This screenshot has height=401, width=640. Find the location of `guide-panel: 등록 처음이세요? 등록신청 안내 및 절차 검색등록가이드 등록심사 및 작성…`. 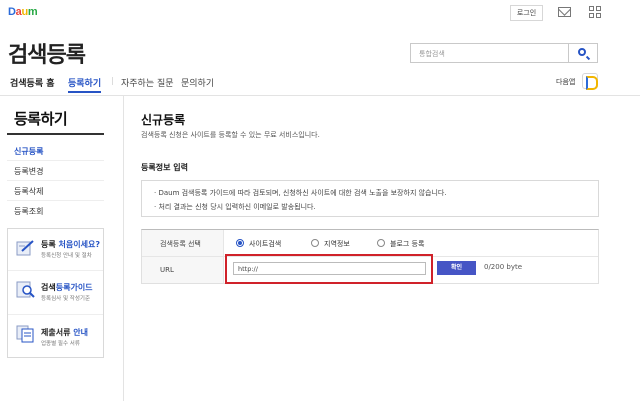

guide-panel: 등록 처음이세요? 등록신청 안내 및 절차 검색등록가이드 등록심사 및 작성… is located at coordinates (55, 293).